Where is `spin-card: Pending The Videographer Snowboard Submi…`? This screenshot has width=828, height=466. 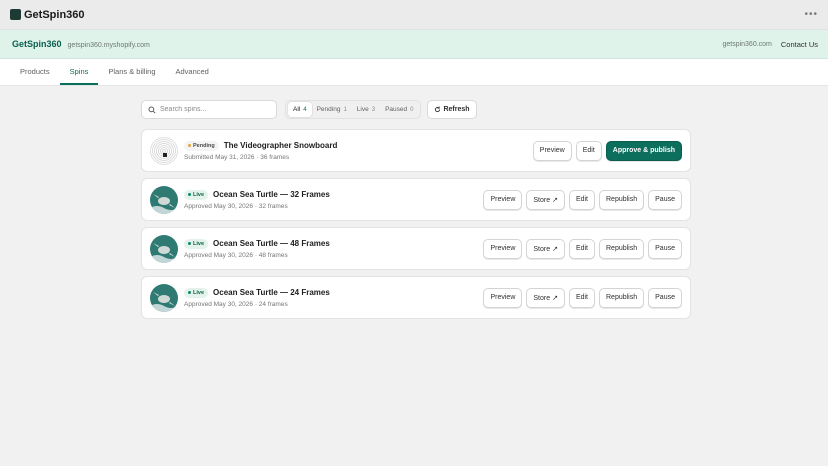
spin-card: Pending The Videographer Snowboard Submi… is located at coordinates (416, 150).